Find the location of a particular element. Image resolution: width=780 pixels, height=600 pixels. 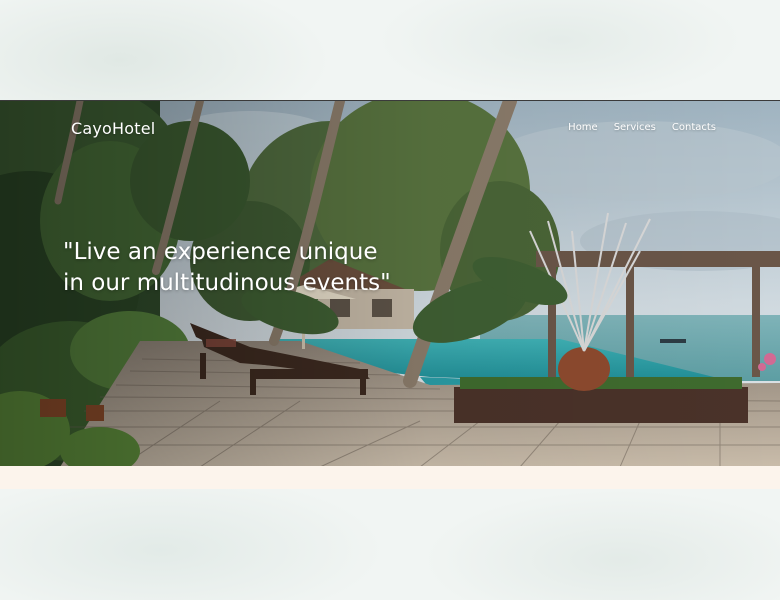

nav-item-contacts: Contacts is located at coordinates (694, 127).